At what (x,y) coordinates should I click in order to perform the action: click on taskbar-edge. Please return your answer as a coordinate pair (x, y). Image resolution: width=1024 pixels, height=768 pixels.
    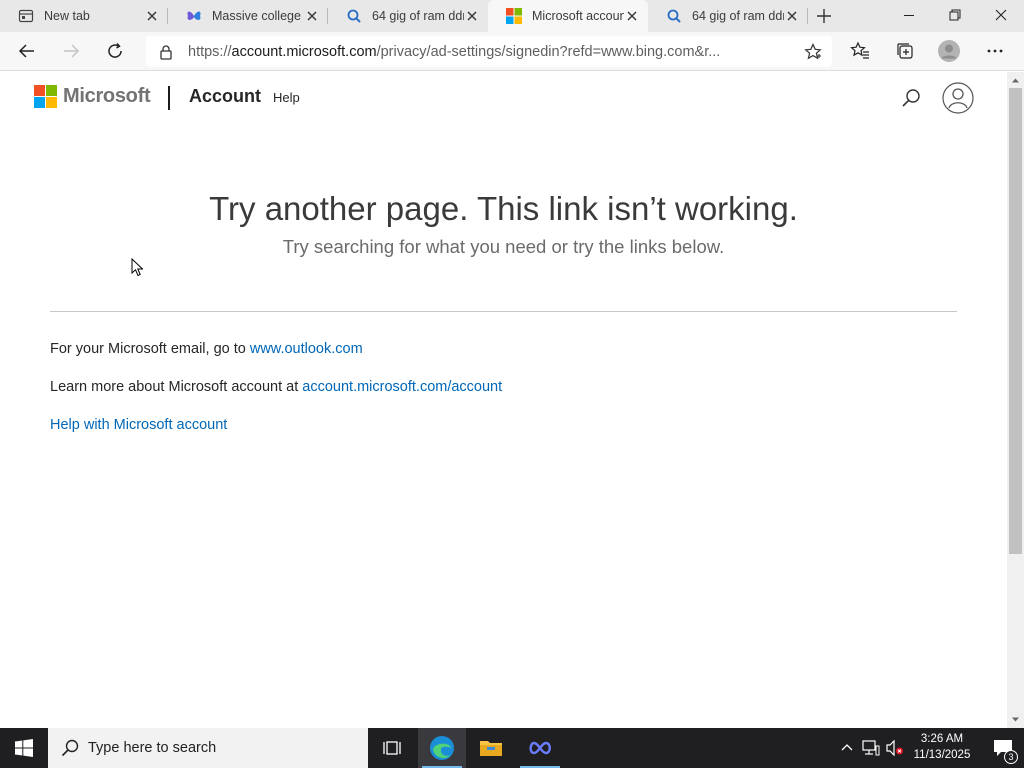
    Looking at the image, I should click on (442, 748).